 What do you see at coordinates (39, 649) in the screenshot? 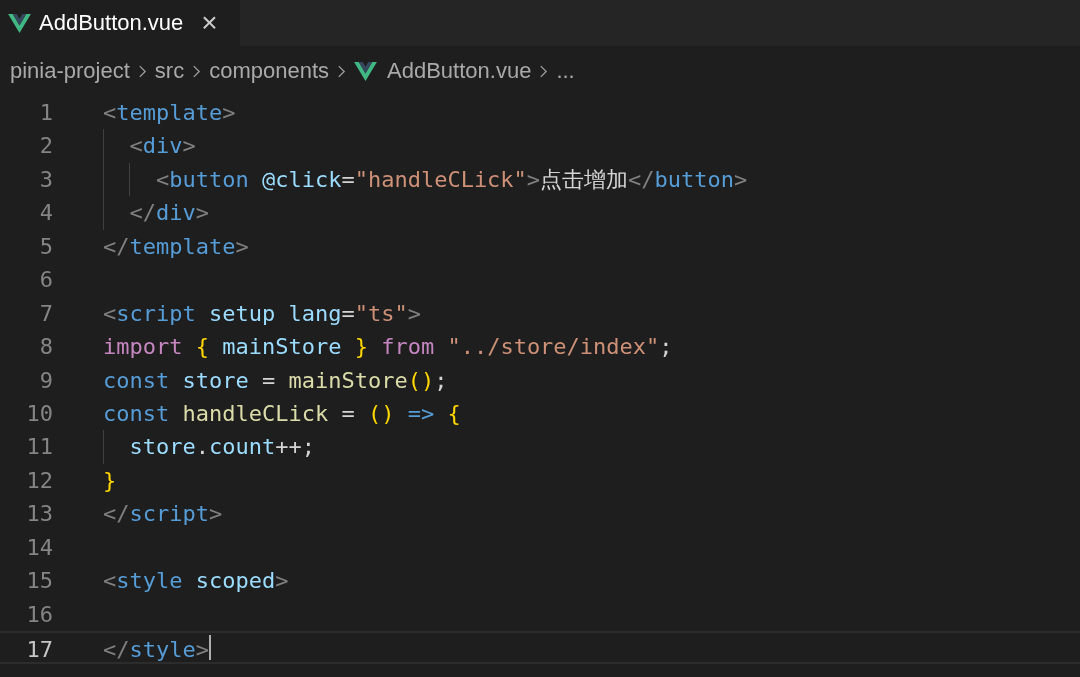
I see `line-number: 17` at bounding box center [39, 649].